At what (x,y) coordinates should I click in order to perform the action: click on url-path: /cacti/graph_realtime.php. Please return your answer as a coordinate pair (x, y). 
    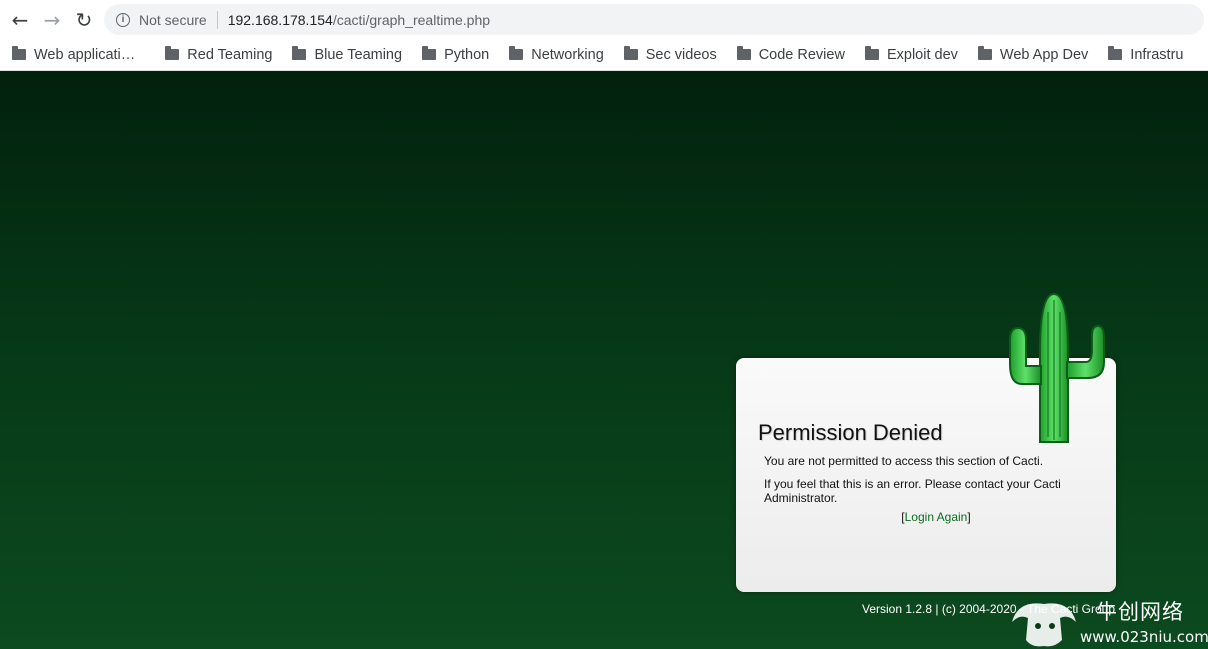
    Looking at the image, I should click on (411, 20).